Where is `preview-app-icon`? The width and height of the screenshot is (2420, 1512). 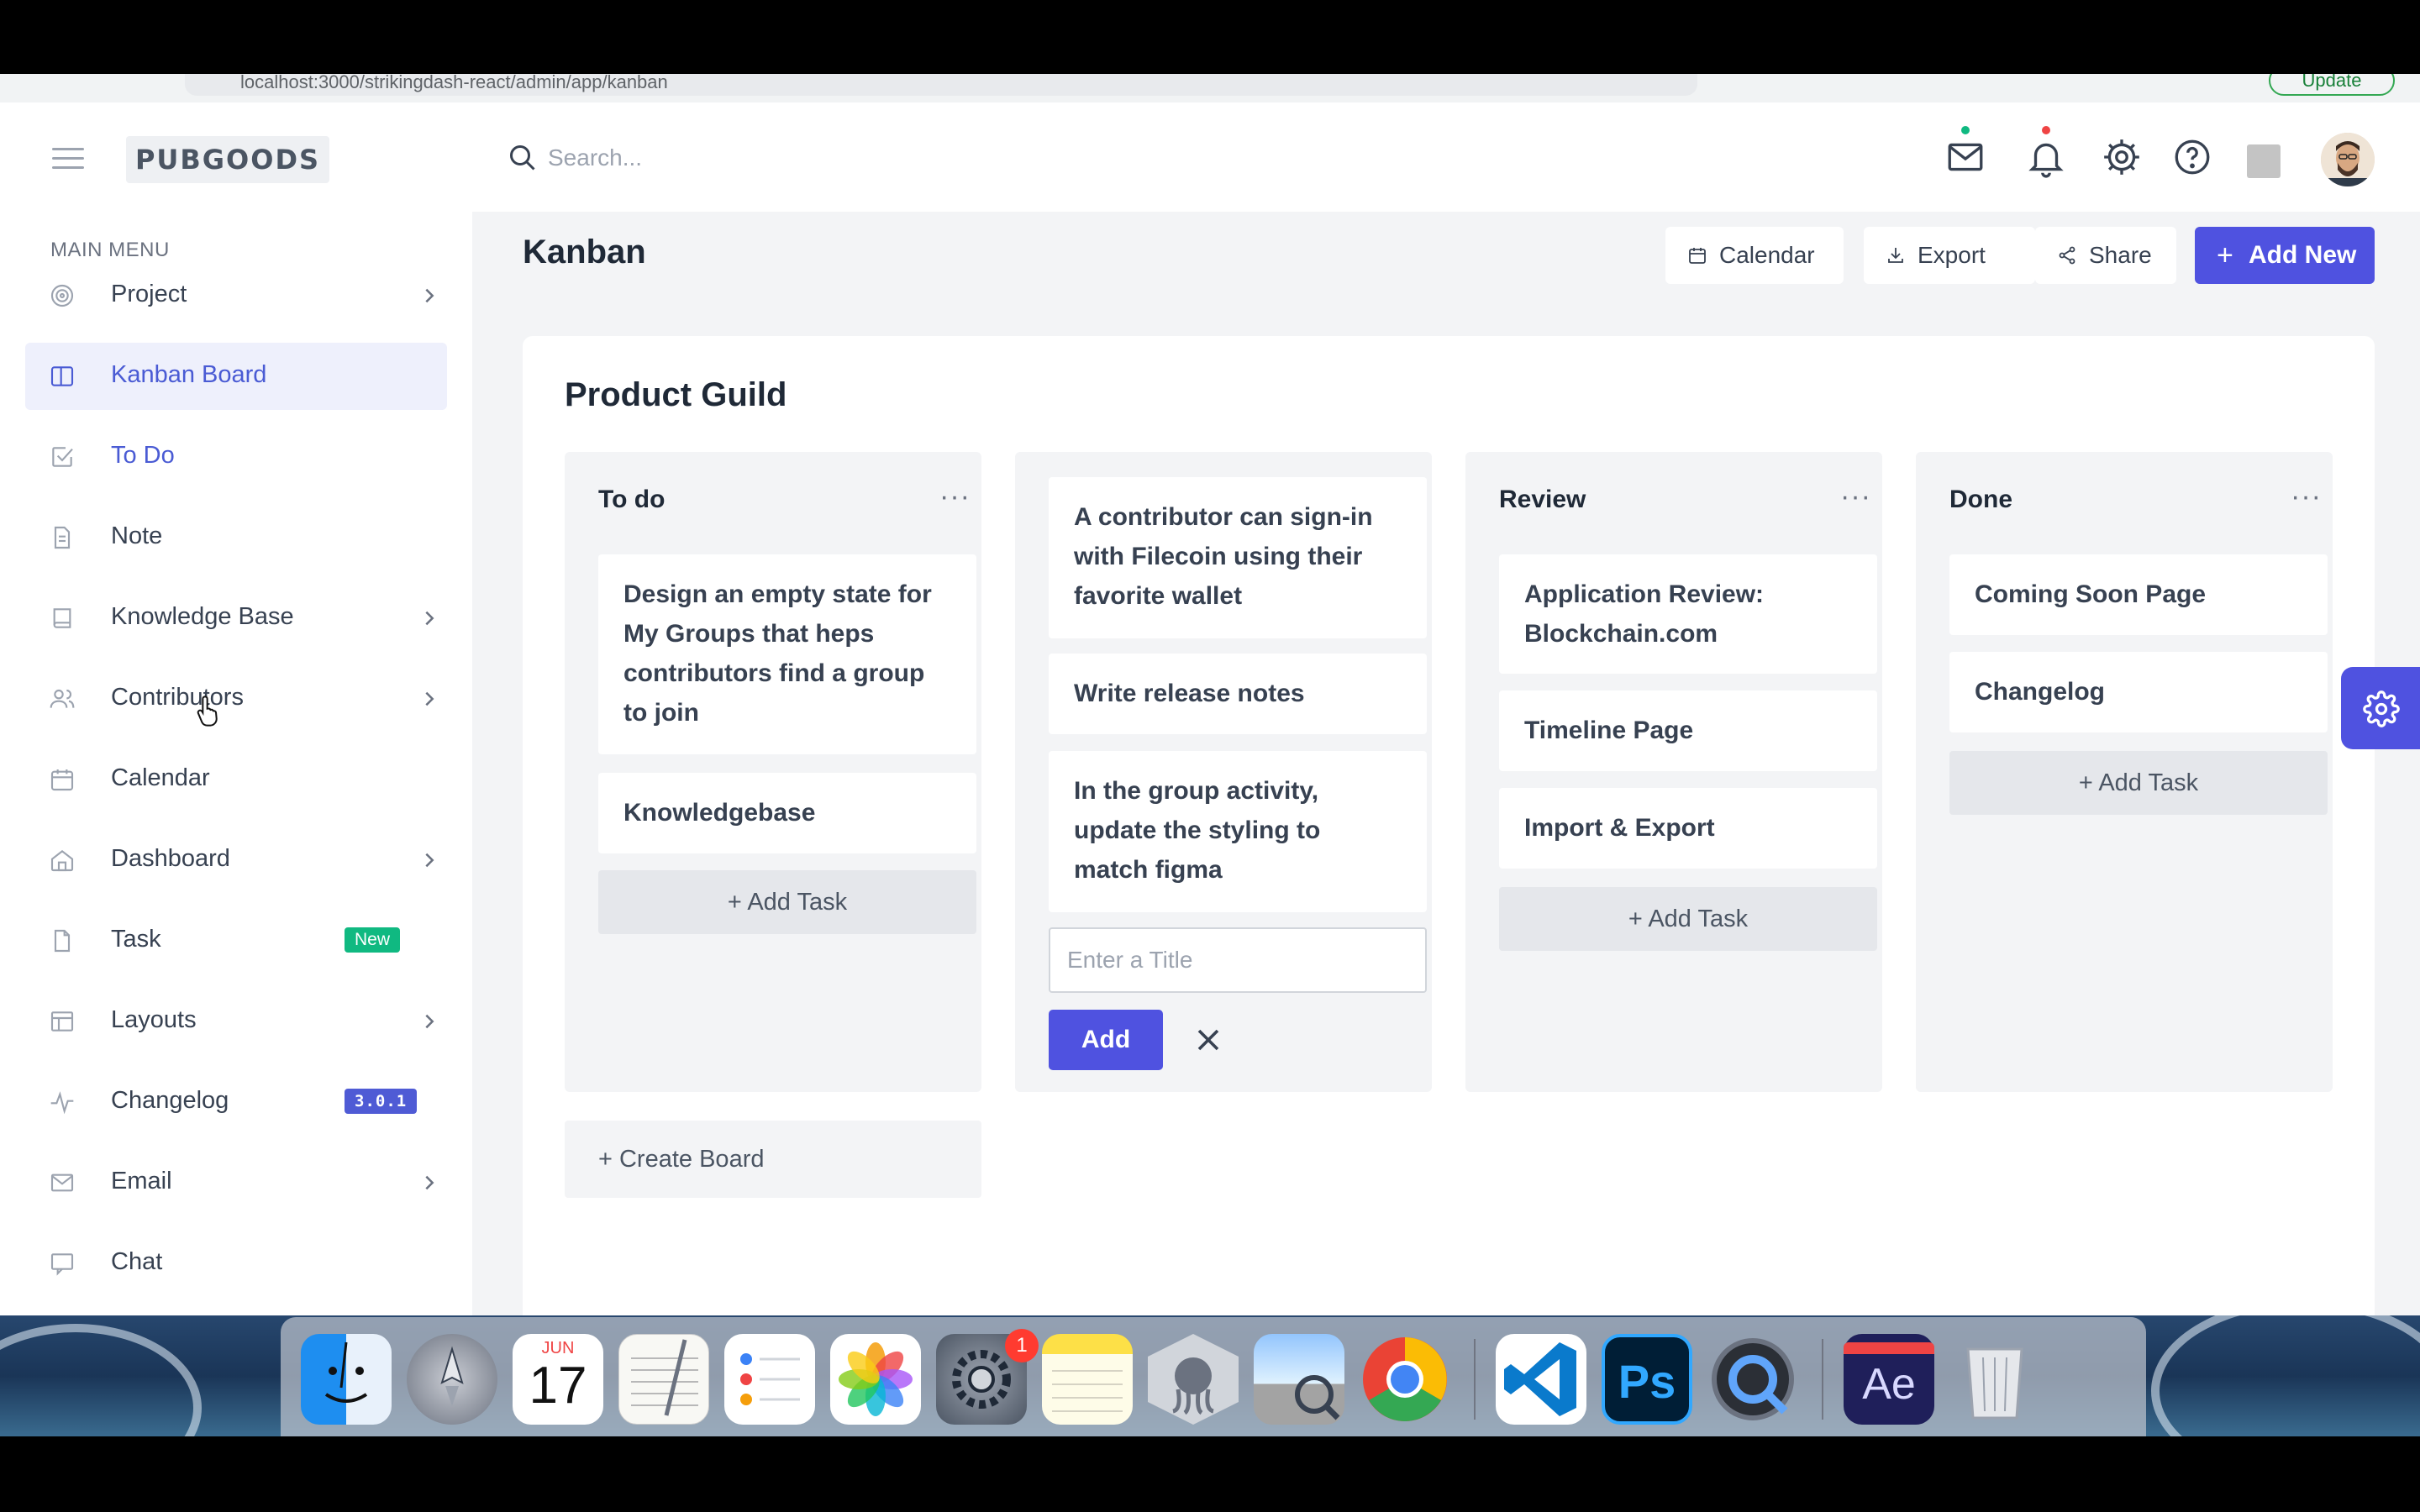 preview-app-icon is located at coordinates (1299, 1379).